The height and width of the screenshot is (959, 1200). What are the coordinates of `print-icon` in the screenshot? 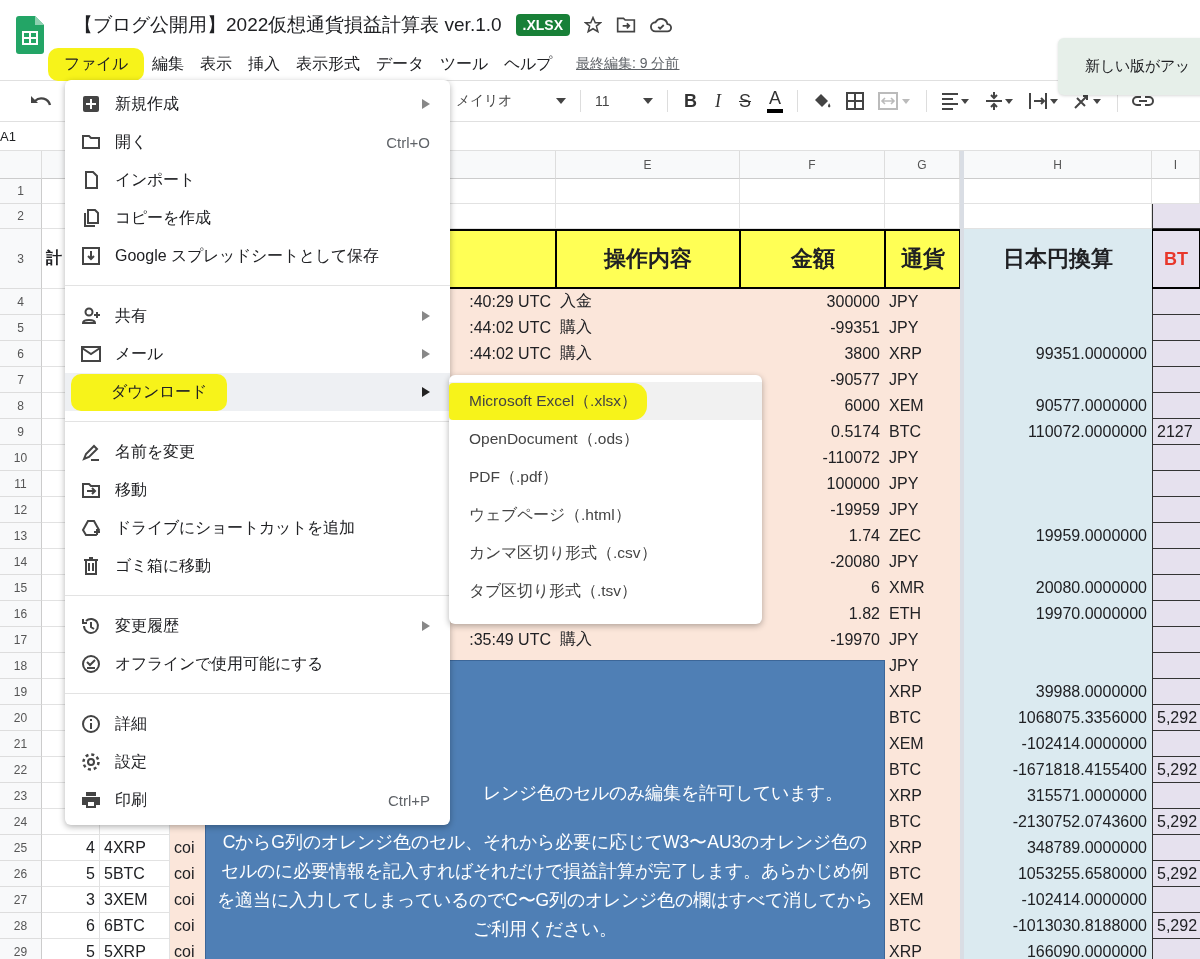 It's located at (91, 800).